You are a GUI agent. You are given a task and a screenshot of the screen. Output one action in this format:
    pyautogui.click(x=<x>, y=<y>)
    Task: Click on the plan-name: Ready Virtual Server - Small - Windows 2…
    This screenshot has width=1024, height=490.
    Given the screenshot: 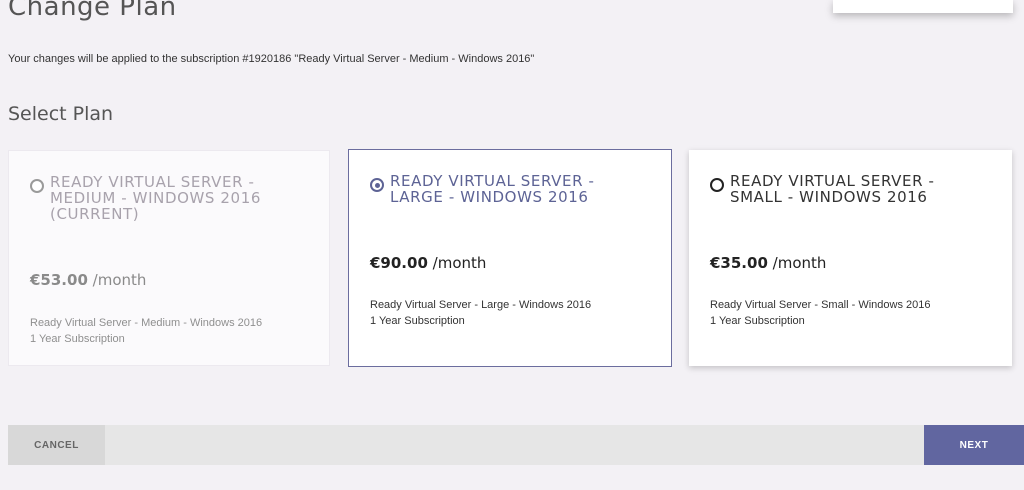 What is the action you would take?
    pyautogui.click(x=832, y=189)
    